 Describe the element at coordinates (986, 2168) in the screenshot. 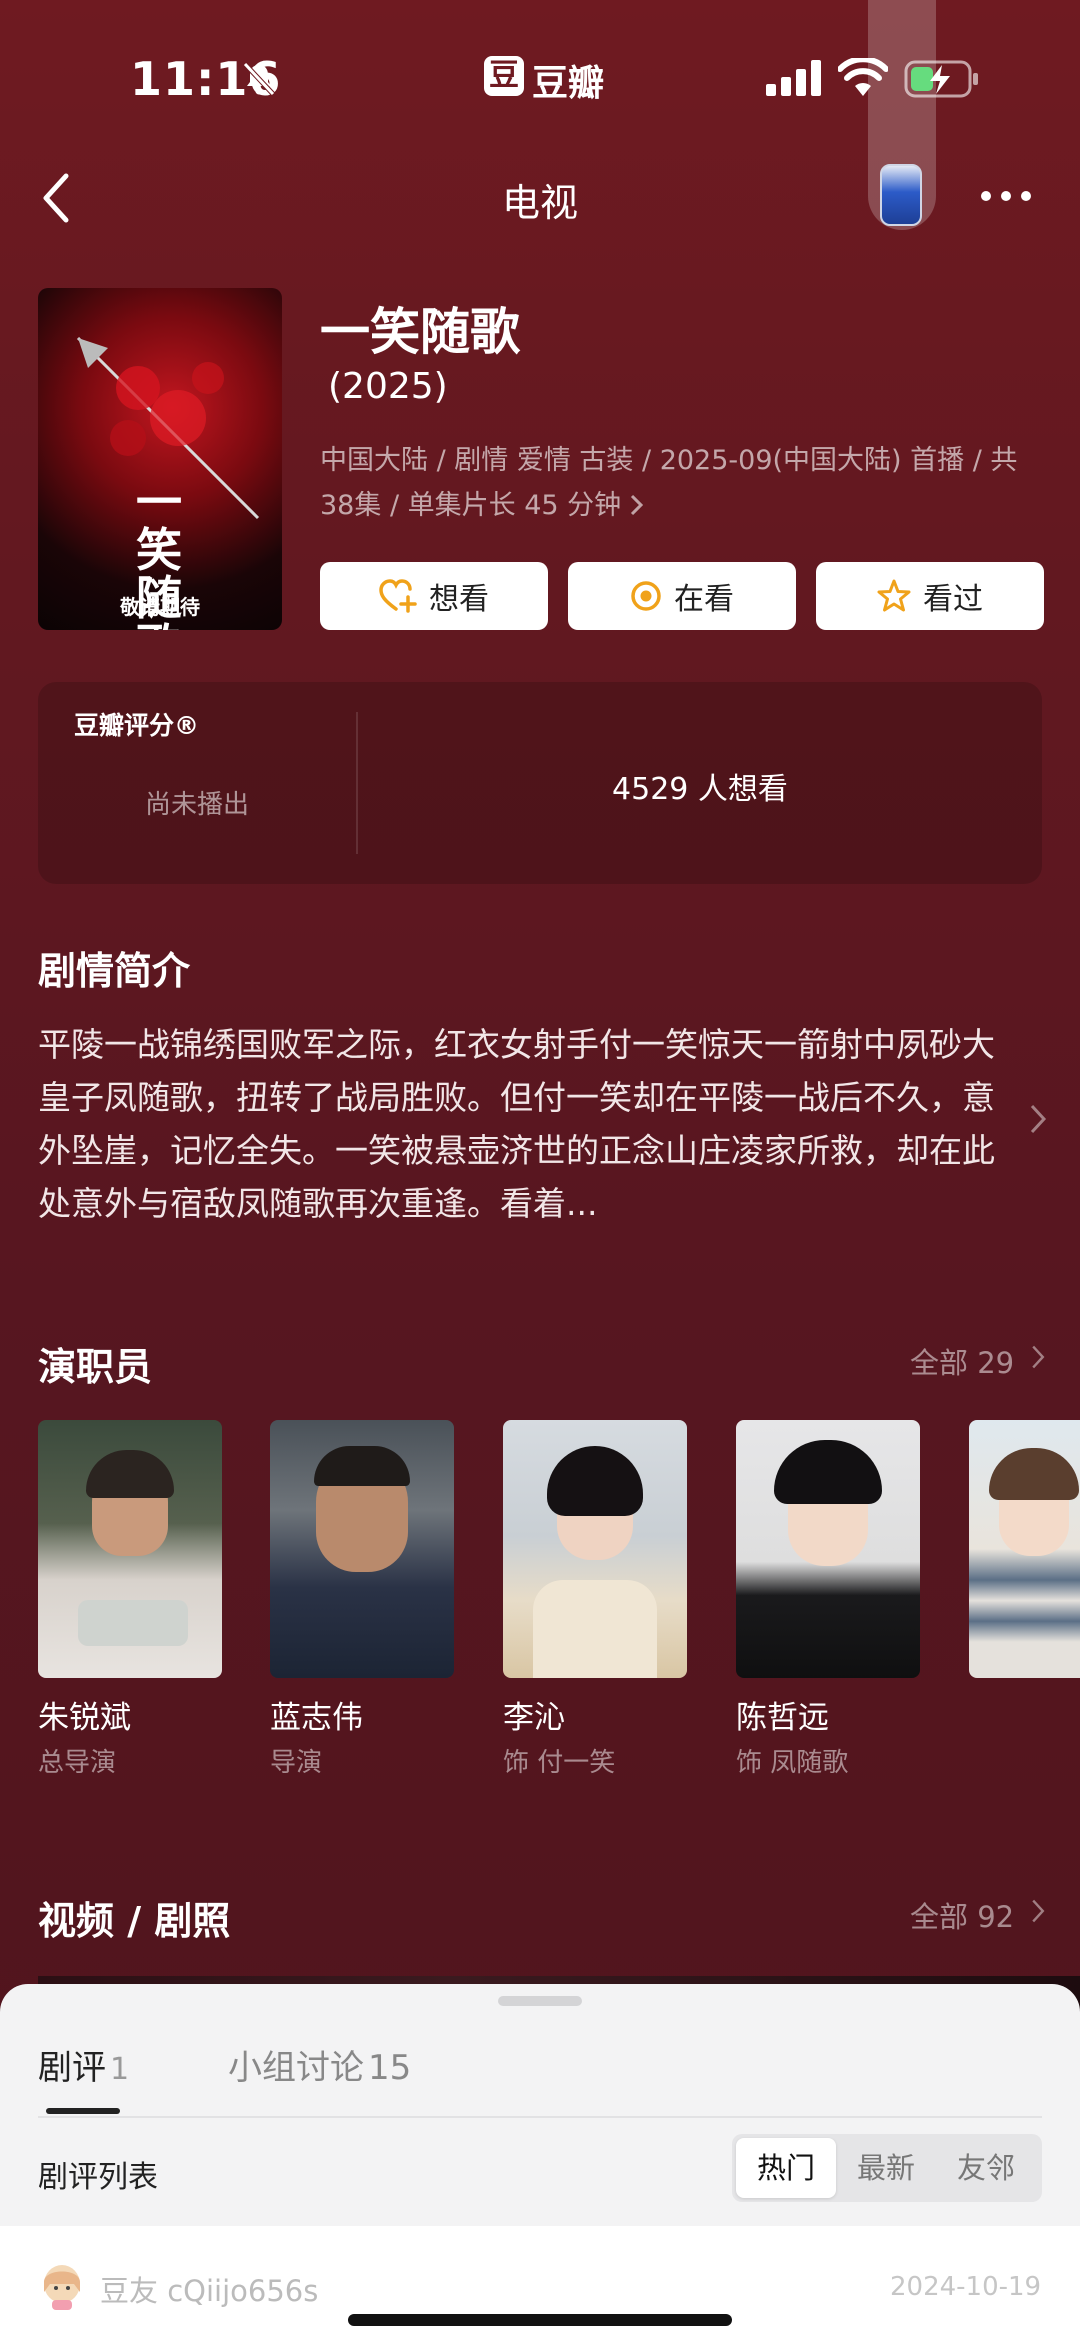

I see `sort-friends-option: 友邻` at that location.